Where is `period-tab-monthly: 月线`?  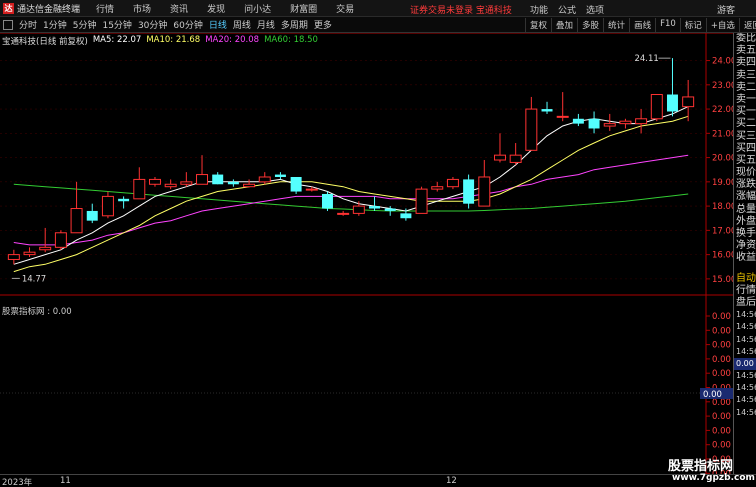 period-tab-monthly: 月线 is located at coordinates (266, 24).